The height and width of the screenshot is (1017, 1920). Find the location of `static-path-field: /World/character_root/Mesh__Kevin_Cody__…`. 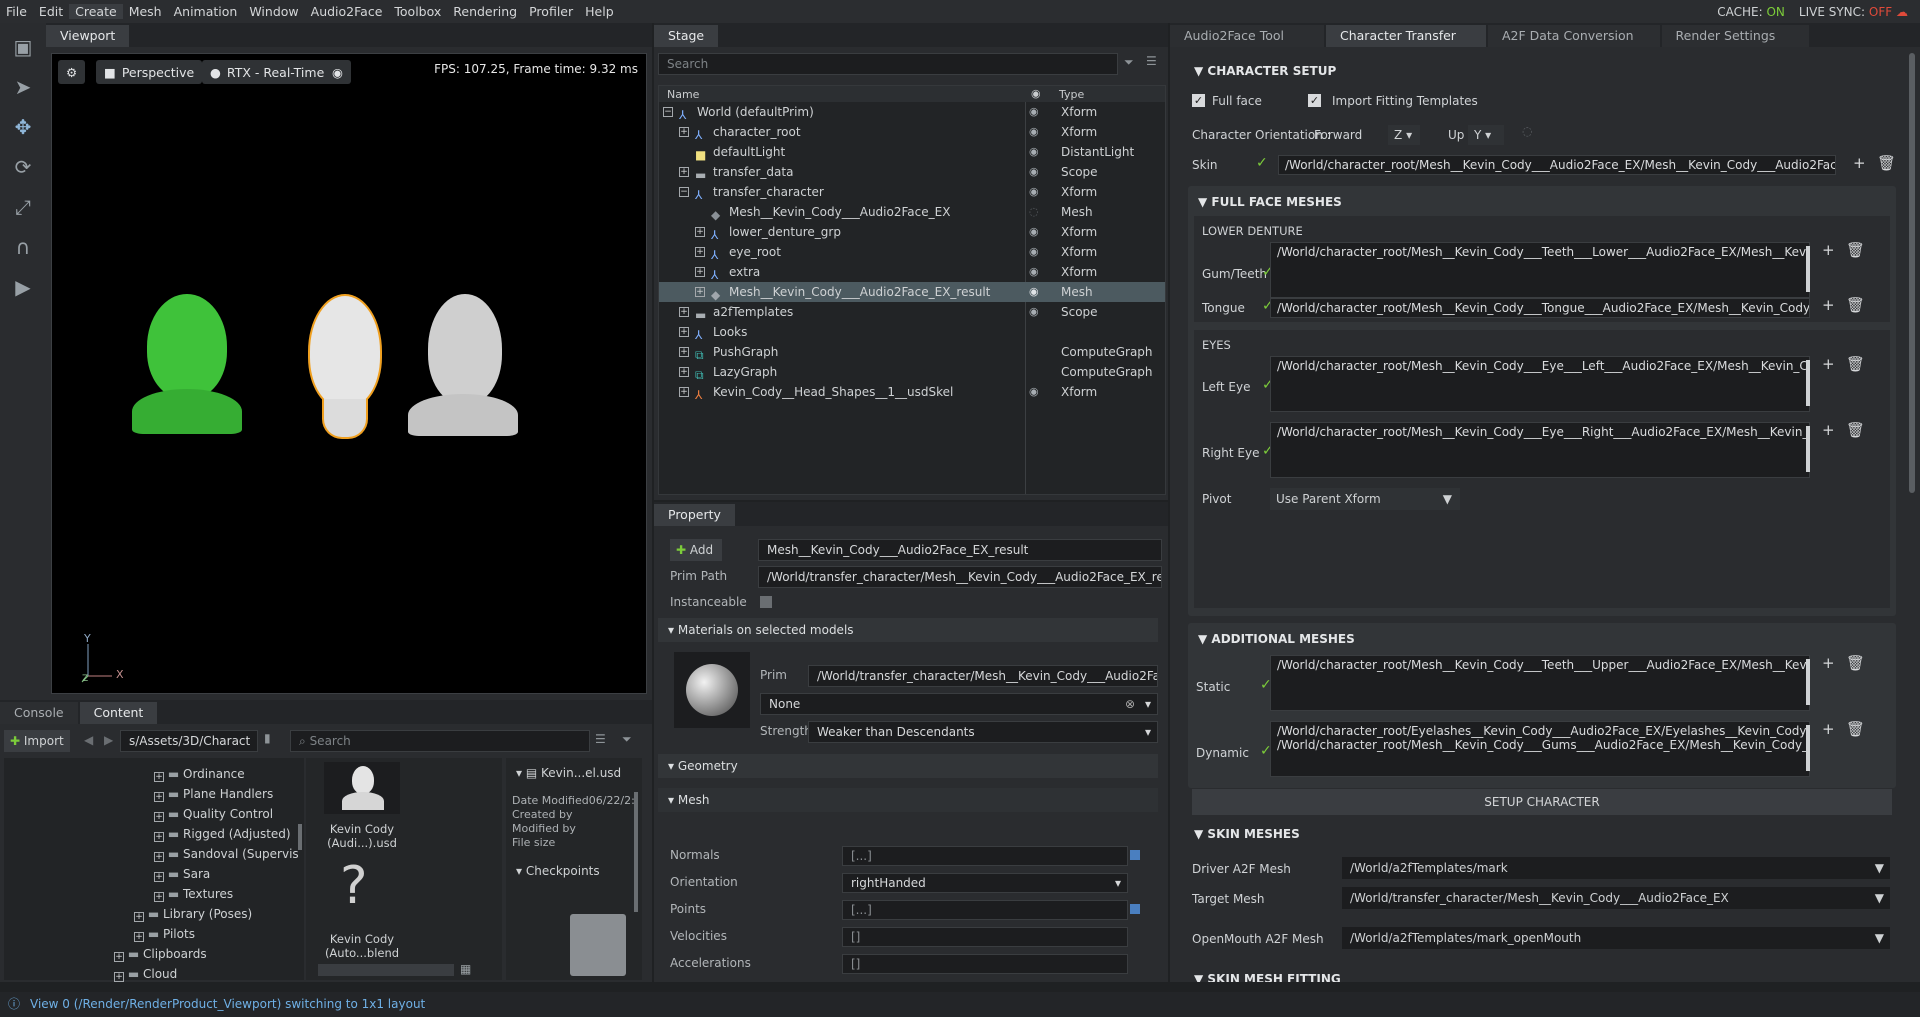

static-path-field: /World/character_root/Mesh__Kevin_Cody__… is located at coordinates (1540, 683).